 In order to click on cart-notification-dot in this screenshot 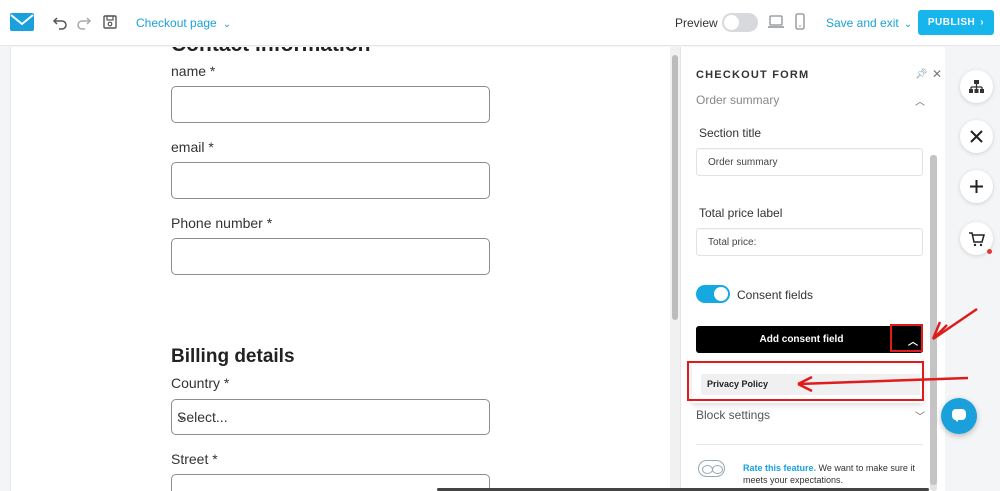, I will do `click(989, 251)`.